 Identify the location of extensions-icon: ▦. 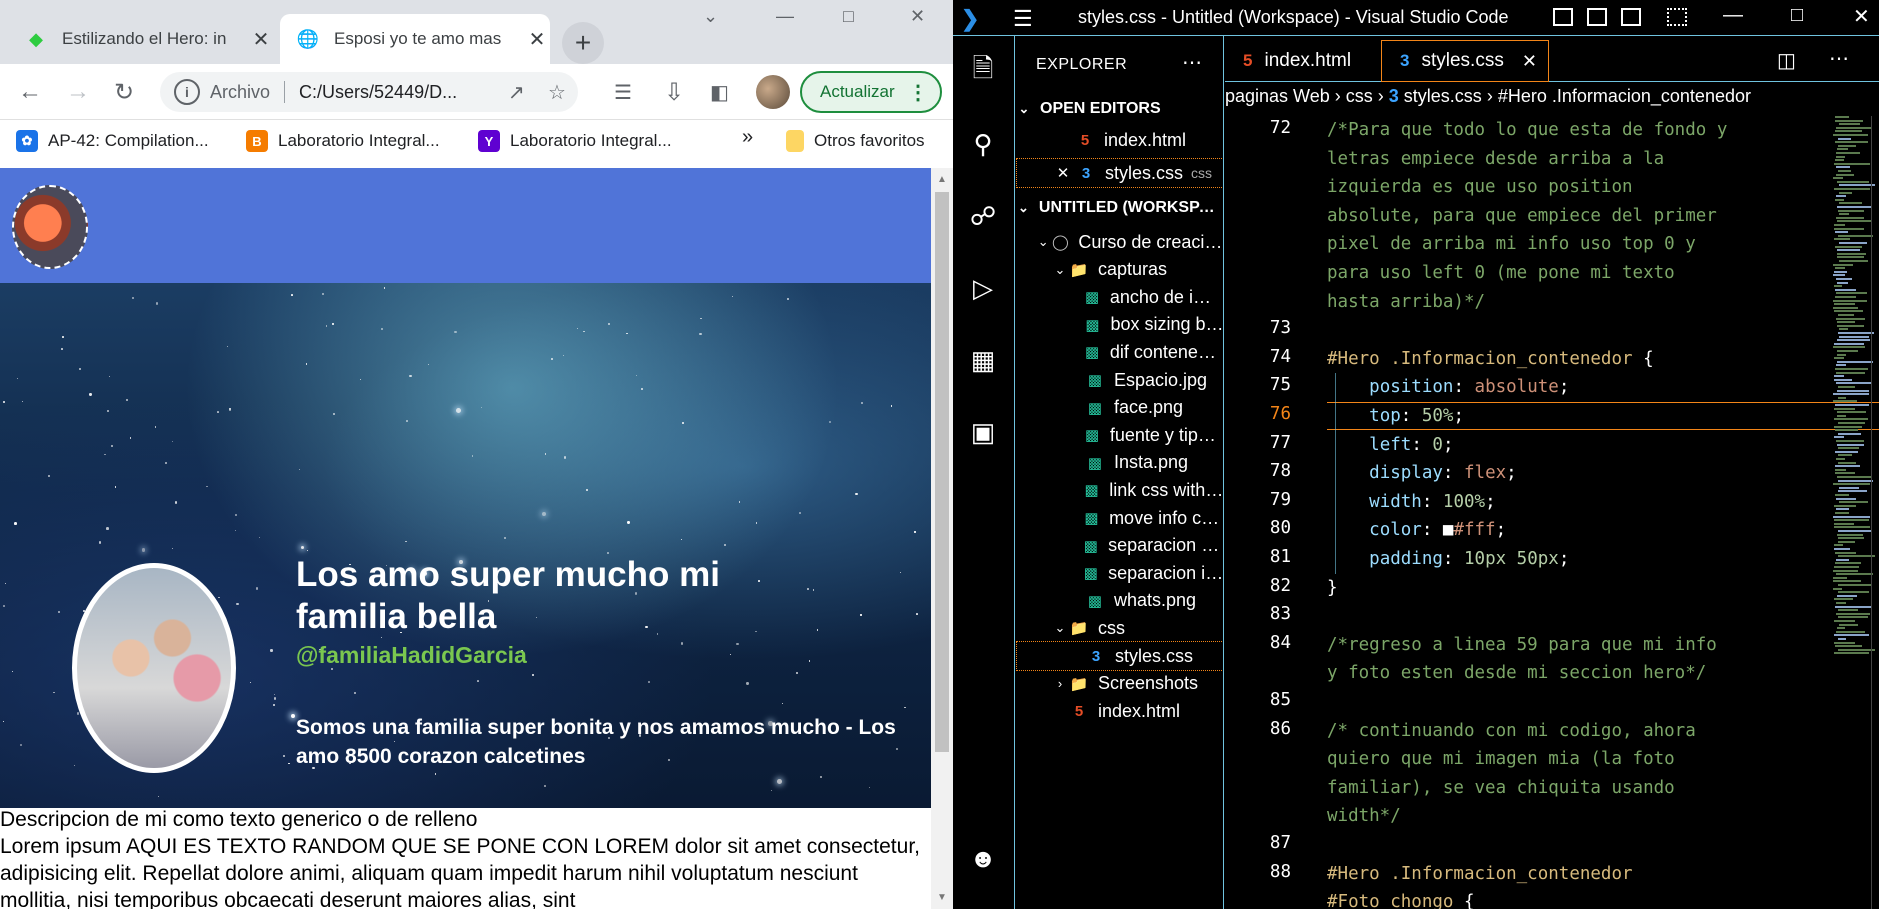
(983, 360).